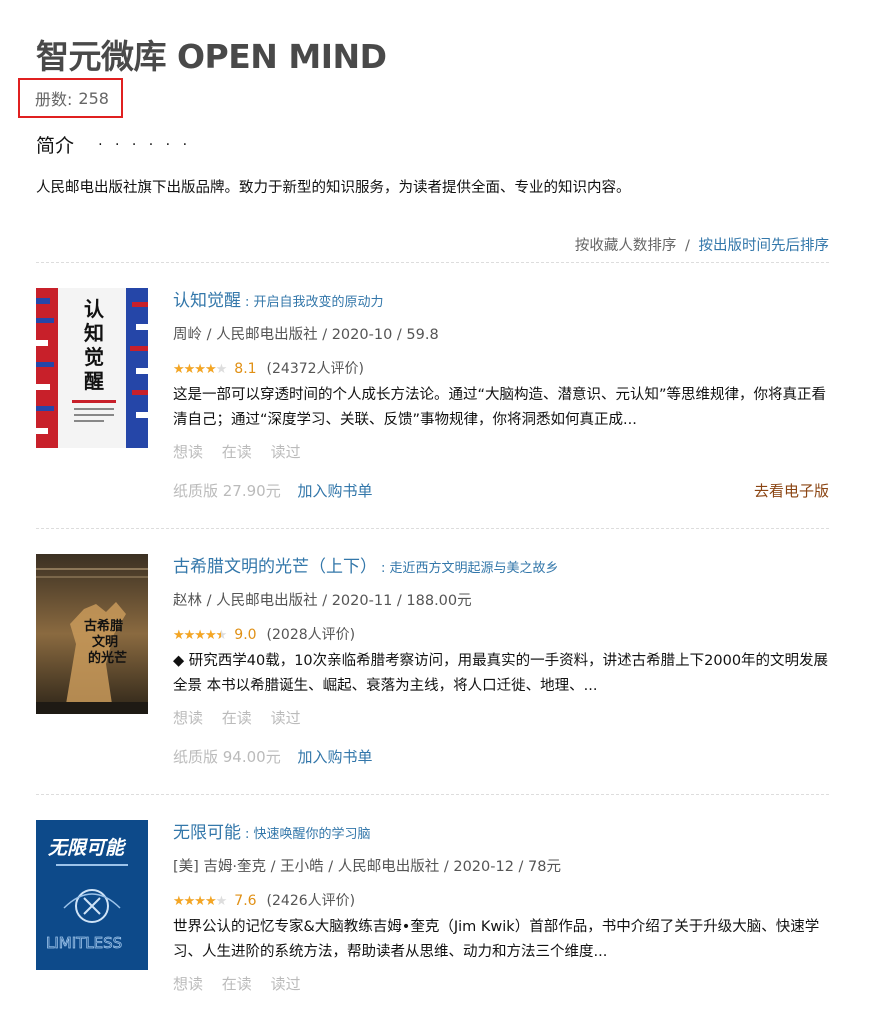 Image resolution: width=872 pixels, height=1016 pixels. Describe the element at coordinates (501, 301) in the screenshot. I see `book-title-row: 认知觉醒 : 开启自我改变的原动力` at that location.